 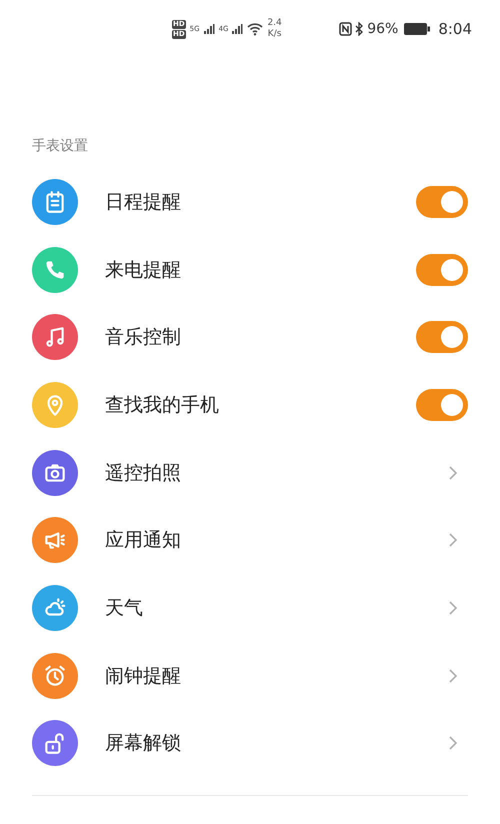 I want to click on setting-label: 应用通知, so click(x=143, y=541).